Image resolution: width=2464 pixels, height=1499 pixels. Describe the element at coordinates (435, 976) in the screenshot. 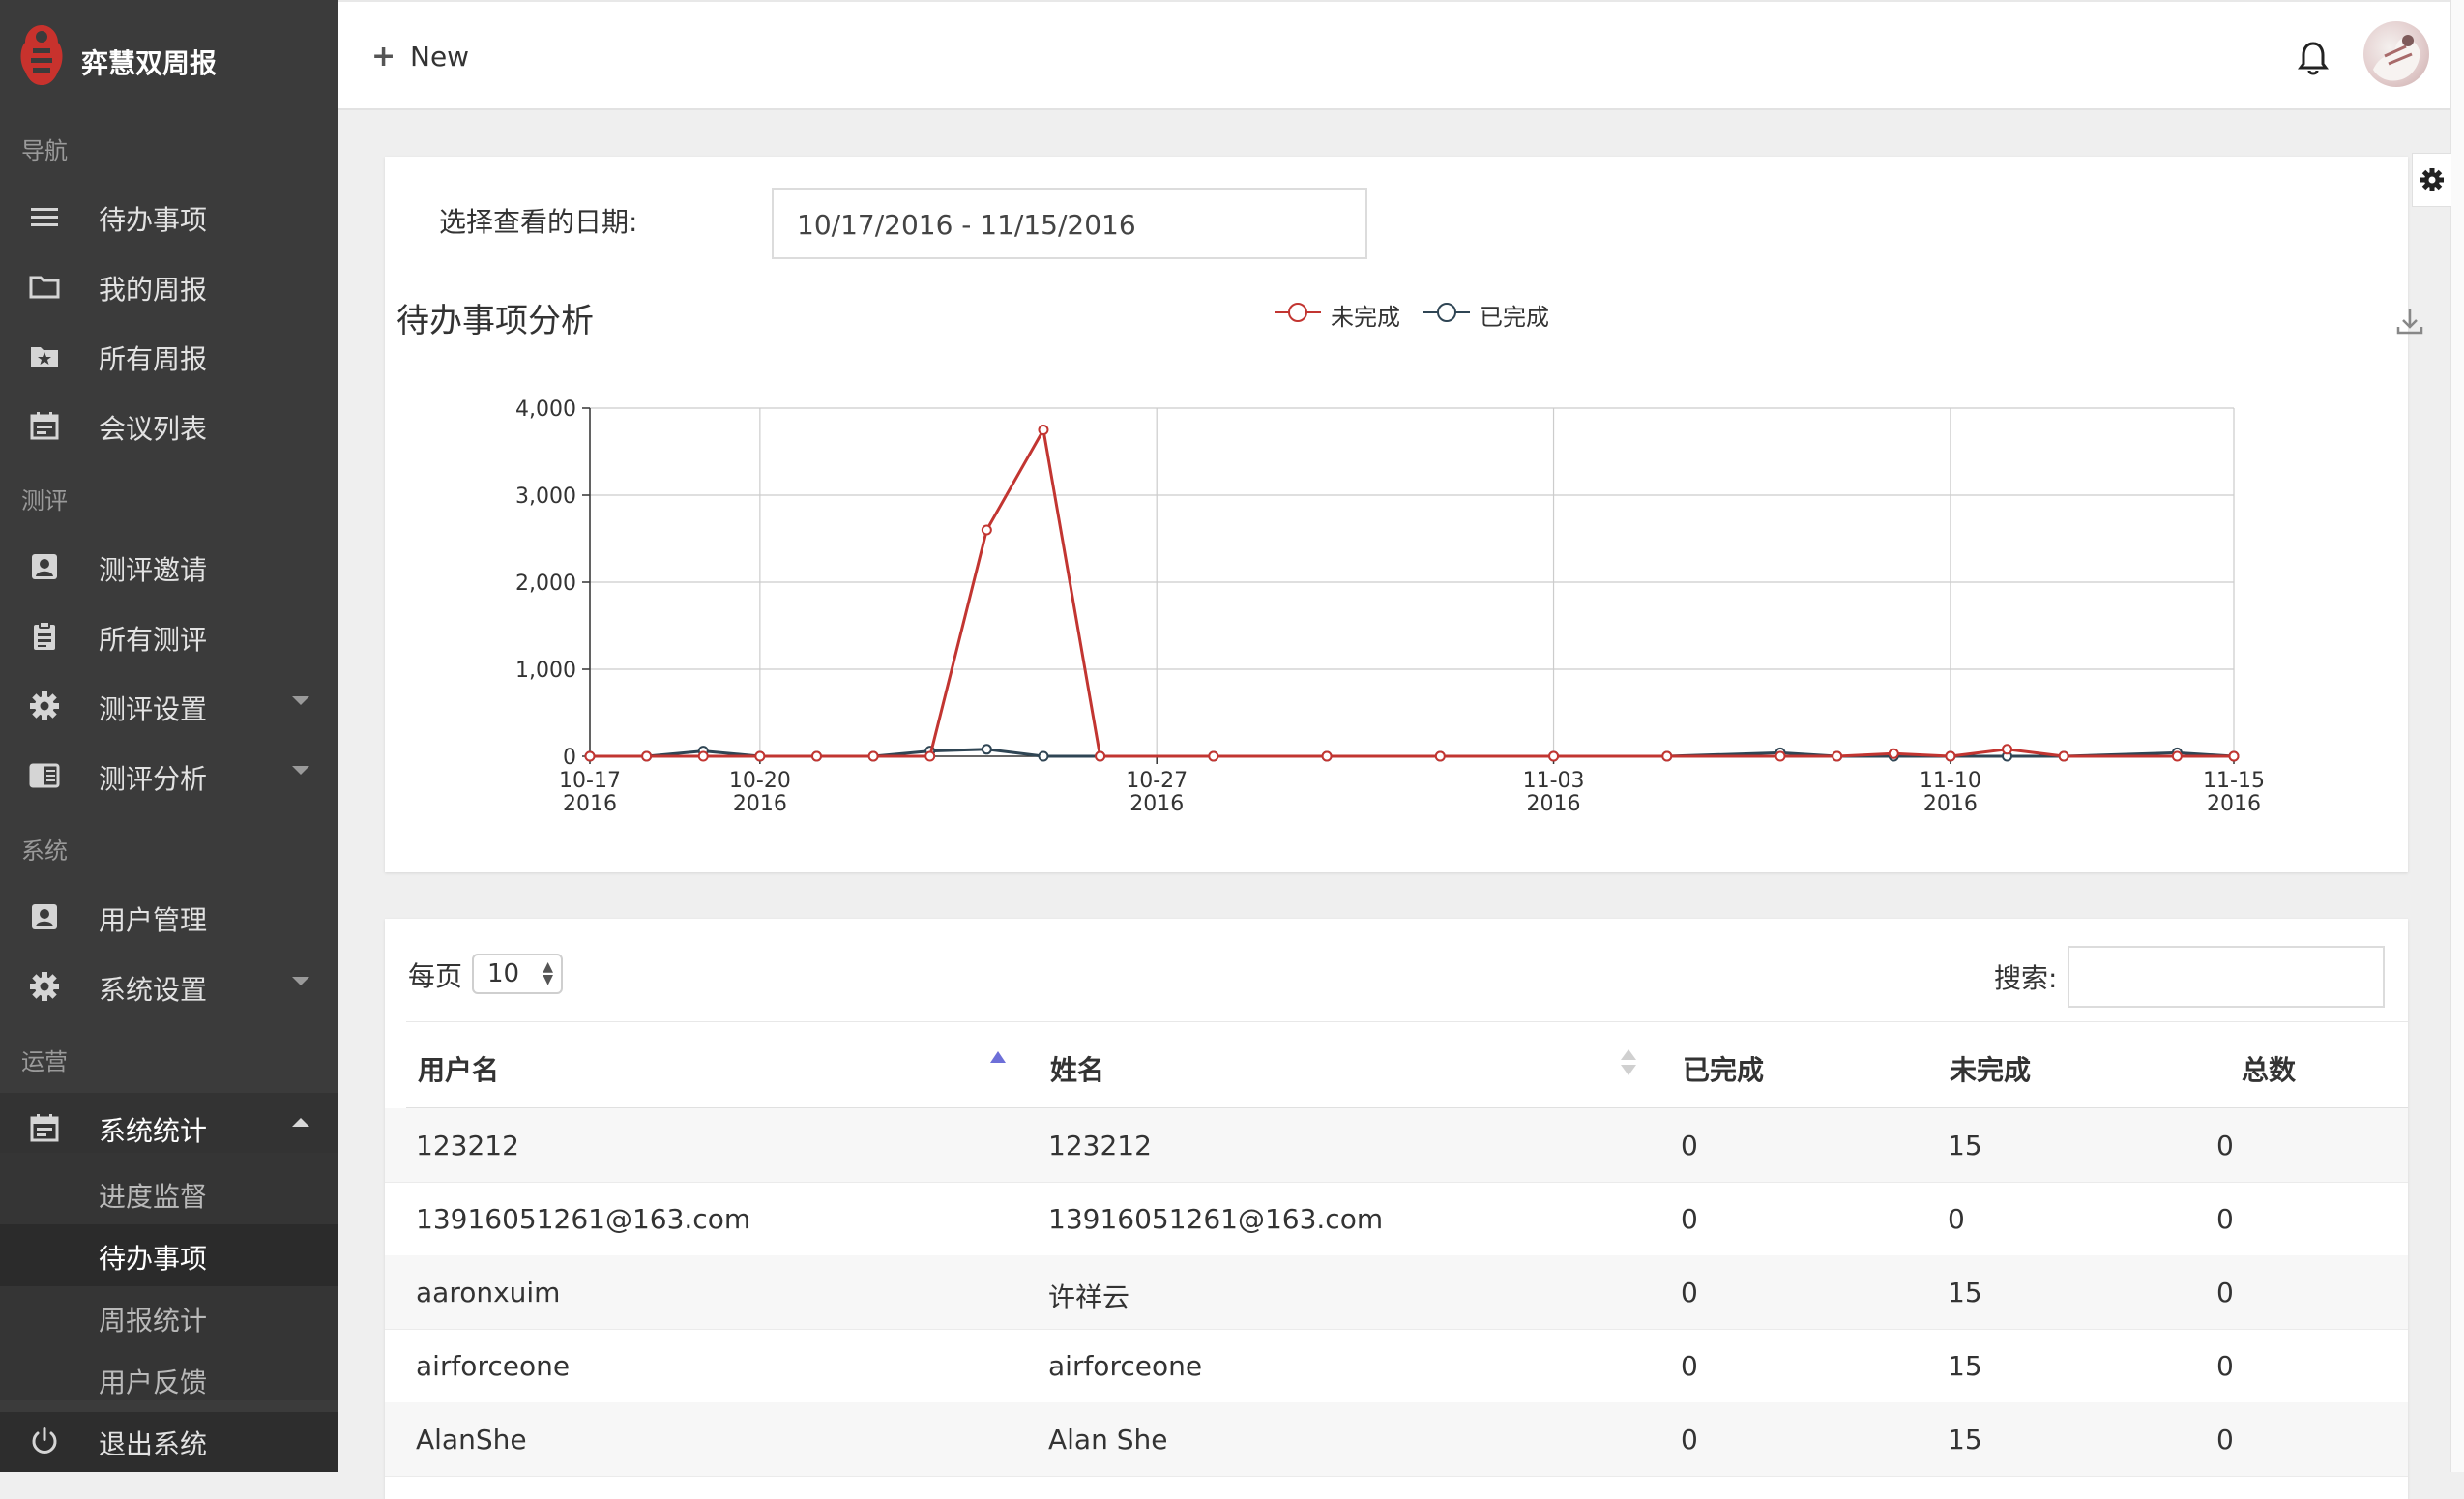

I see `per-page-label: 每页` at that location.